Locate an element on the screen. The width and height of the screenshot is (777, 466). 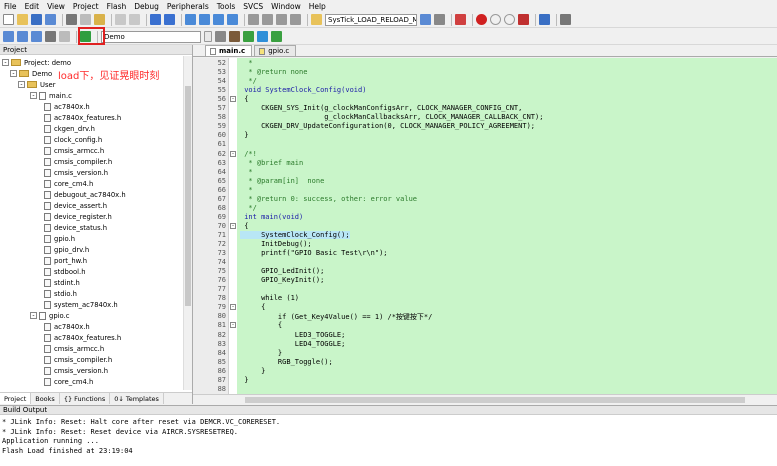
translate-icon is located at coordinates (8, 36).